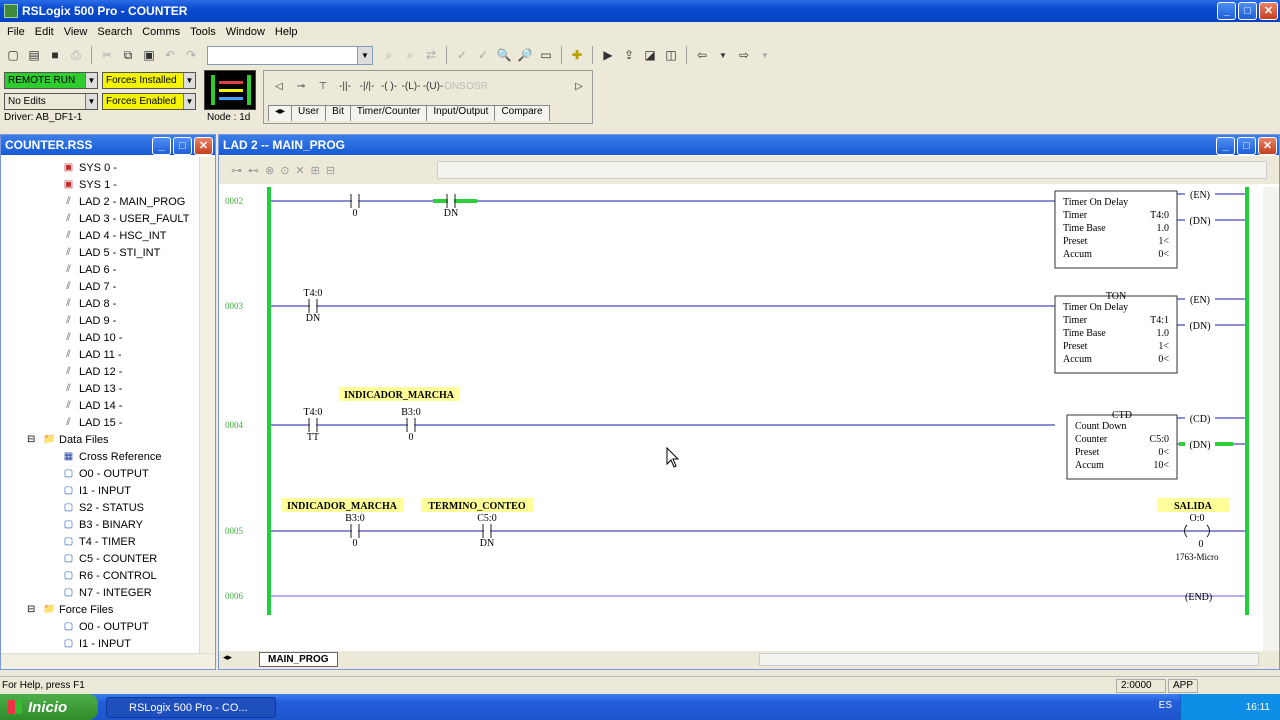 The height and width of the screenshot is (720, 1280). What do you see at coordinates (290, 55) in the screenshot?
I see `search-combo: ▼` at bounding box center [290, 55].